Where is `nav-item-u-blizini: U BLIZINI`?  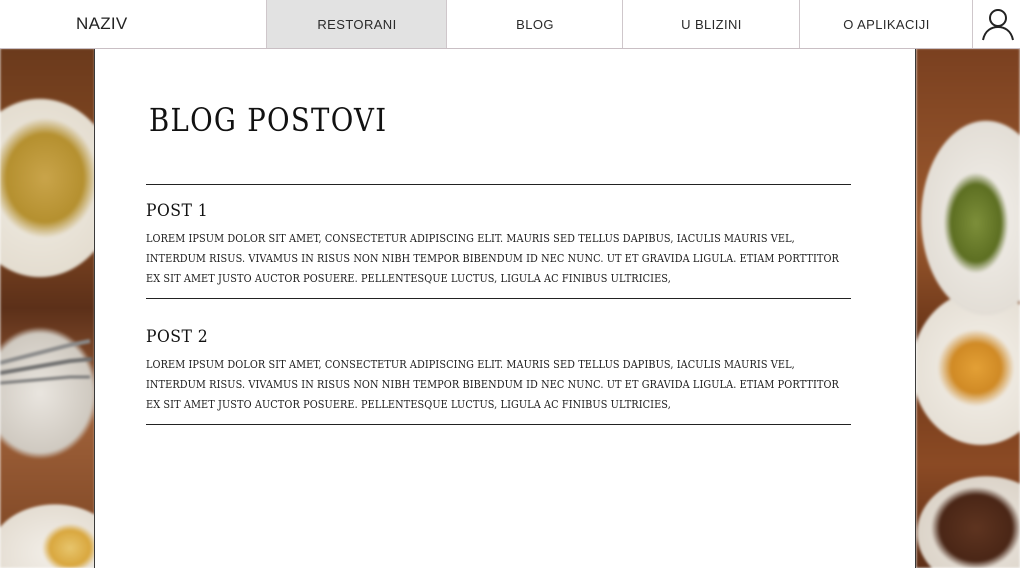 nav-item-u-blizini: U BLIZINI is located at coordinates (711, 24).